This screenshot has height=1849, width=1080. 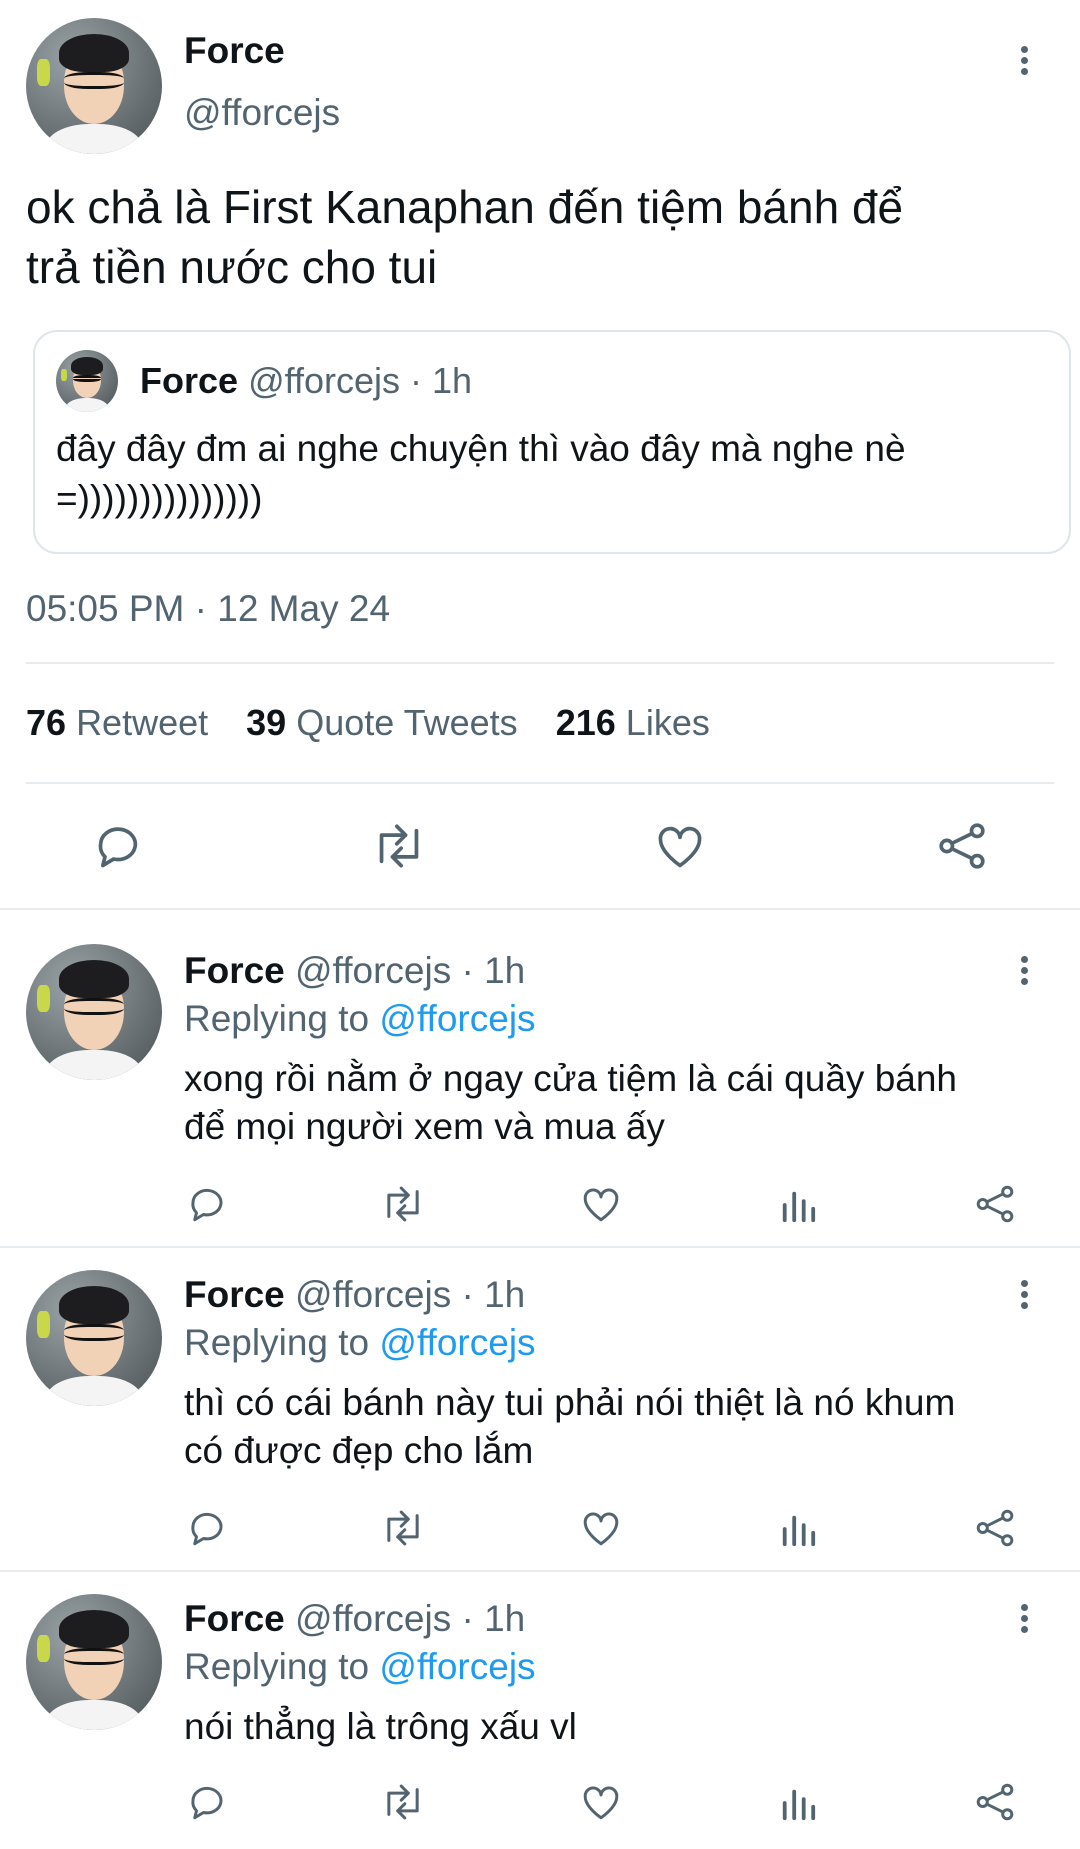 What do you see at coordinates (585, 722) in the screenshot?
I see `likes-count: 216` at bounding box center [585, 722].